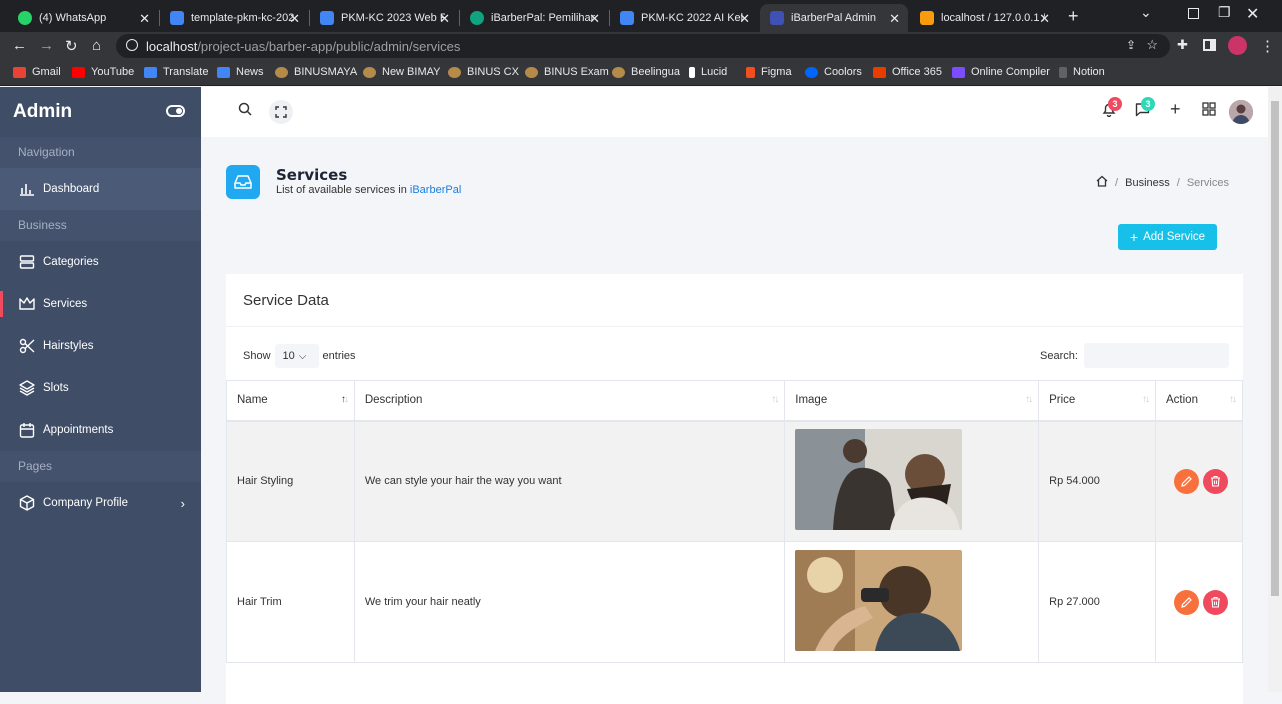  Describe the element at coordinates (1209, 110) in the screenshot. I see `grid-icon` at that location.